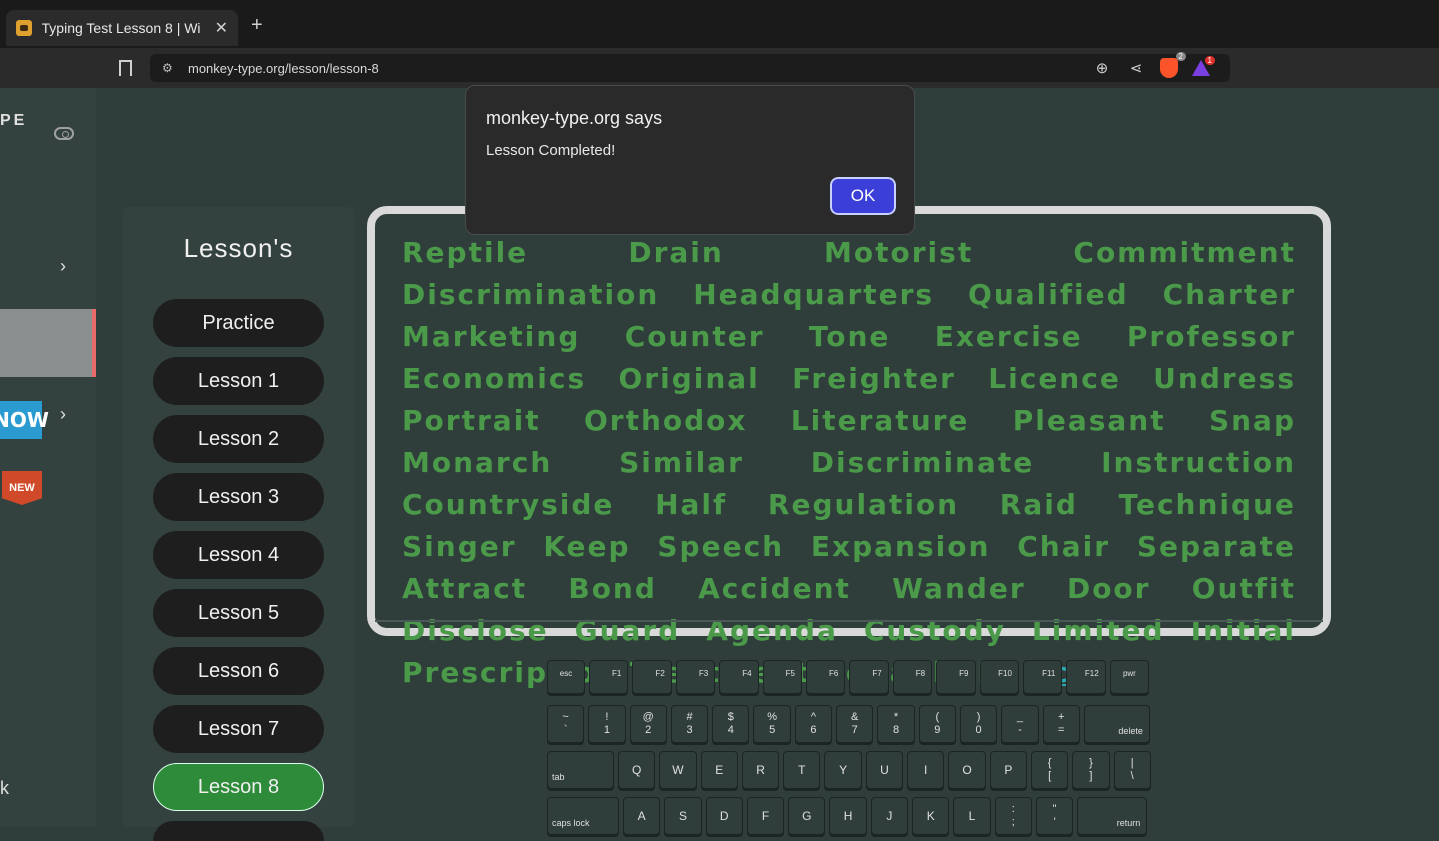 This screenshot has width=1439, height=841. I want to click on key-4: $4, so click(731, 724).